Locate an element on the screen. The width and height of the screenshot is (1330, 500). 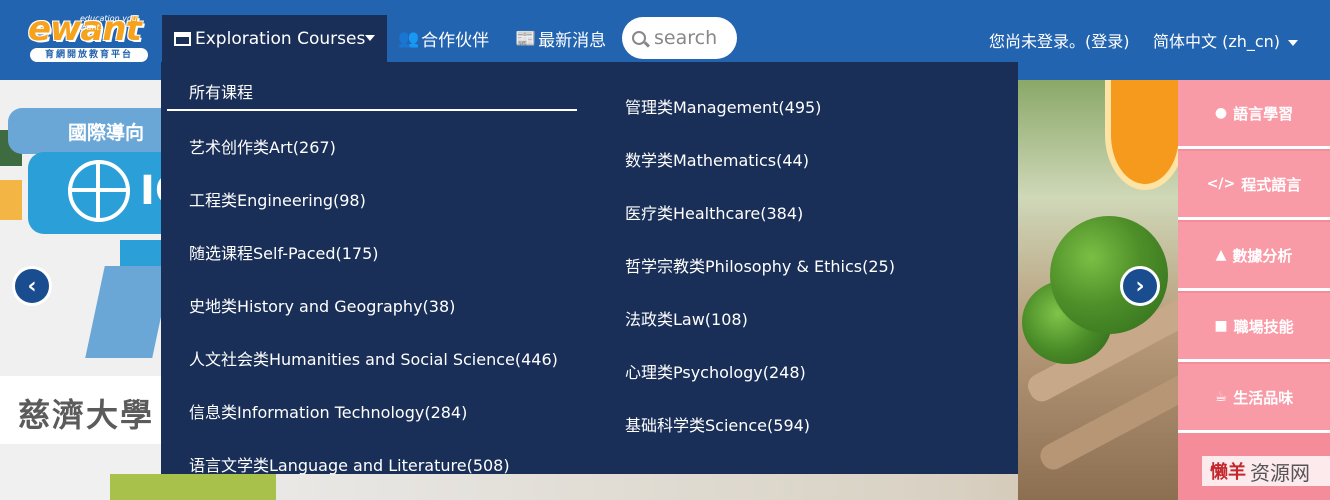
nav-news-link: 📰 最新消息 is located at coordinates (561, 39).